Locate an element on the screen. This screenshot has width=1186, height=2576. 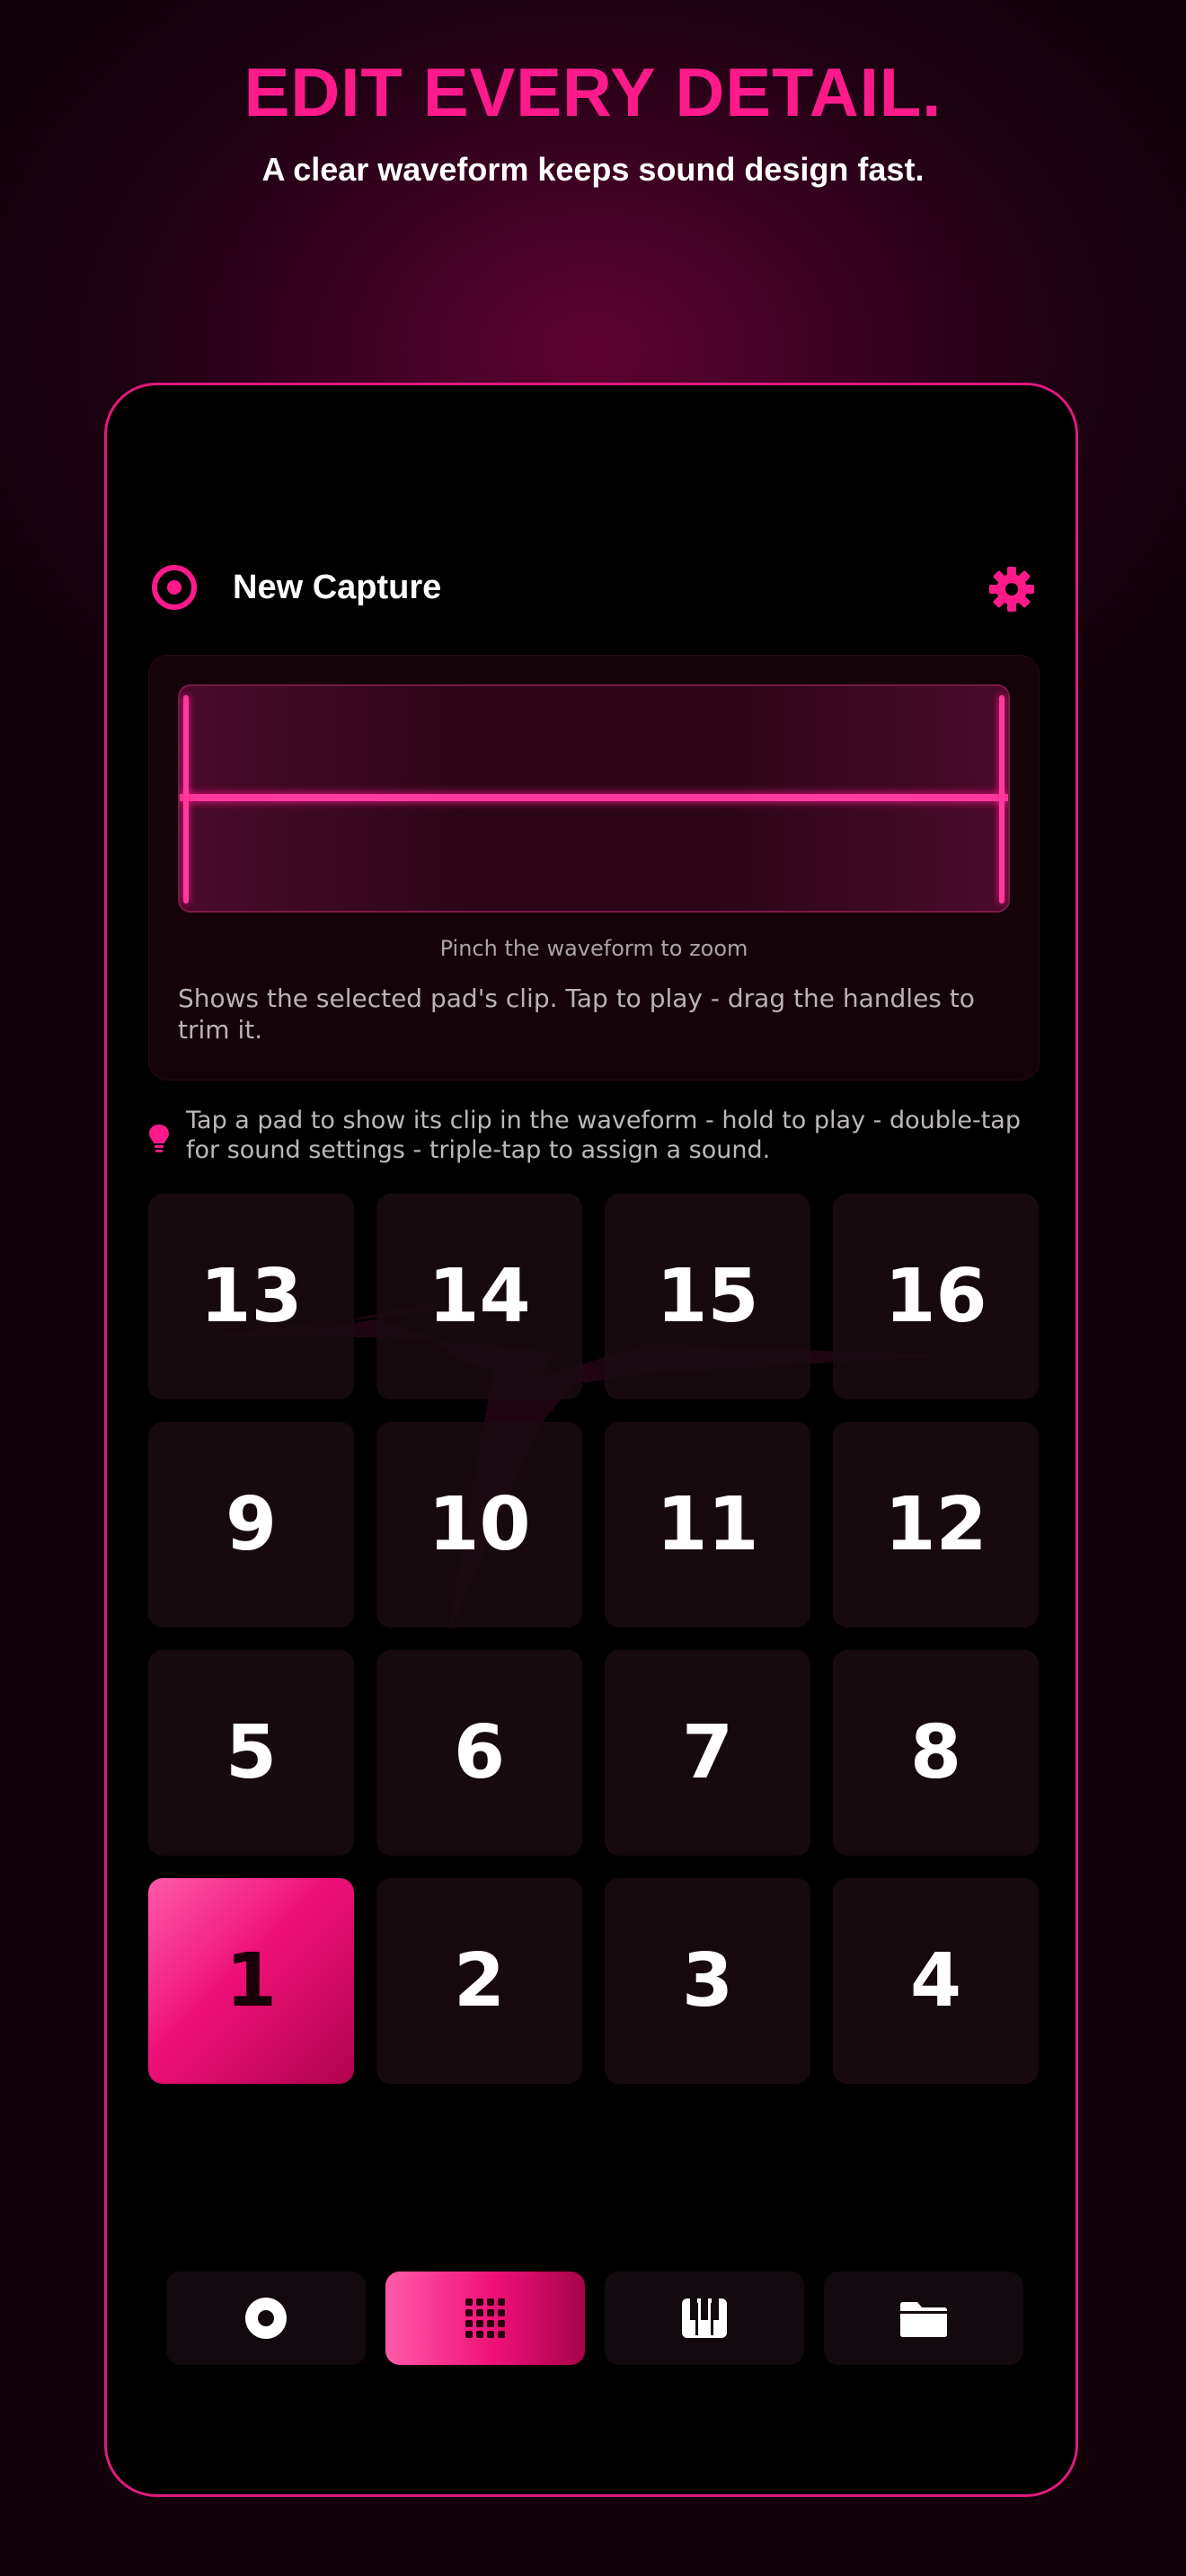
piano-icon is located at coordinates (704, 2318).